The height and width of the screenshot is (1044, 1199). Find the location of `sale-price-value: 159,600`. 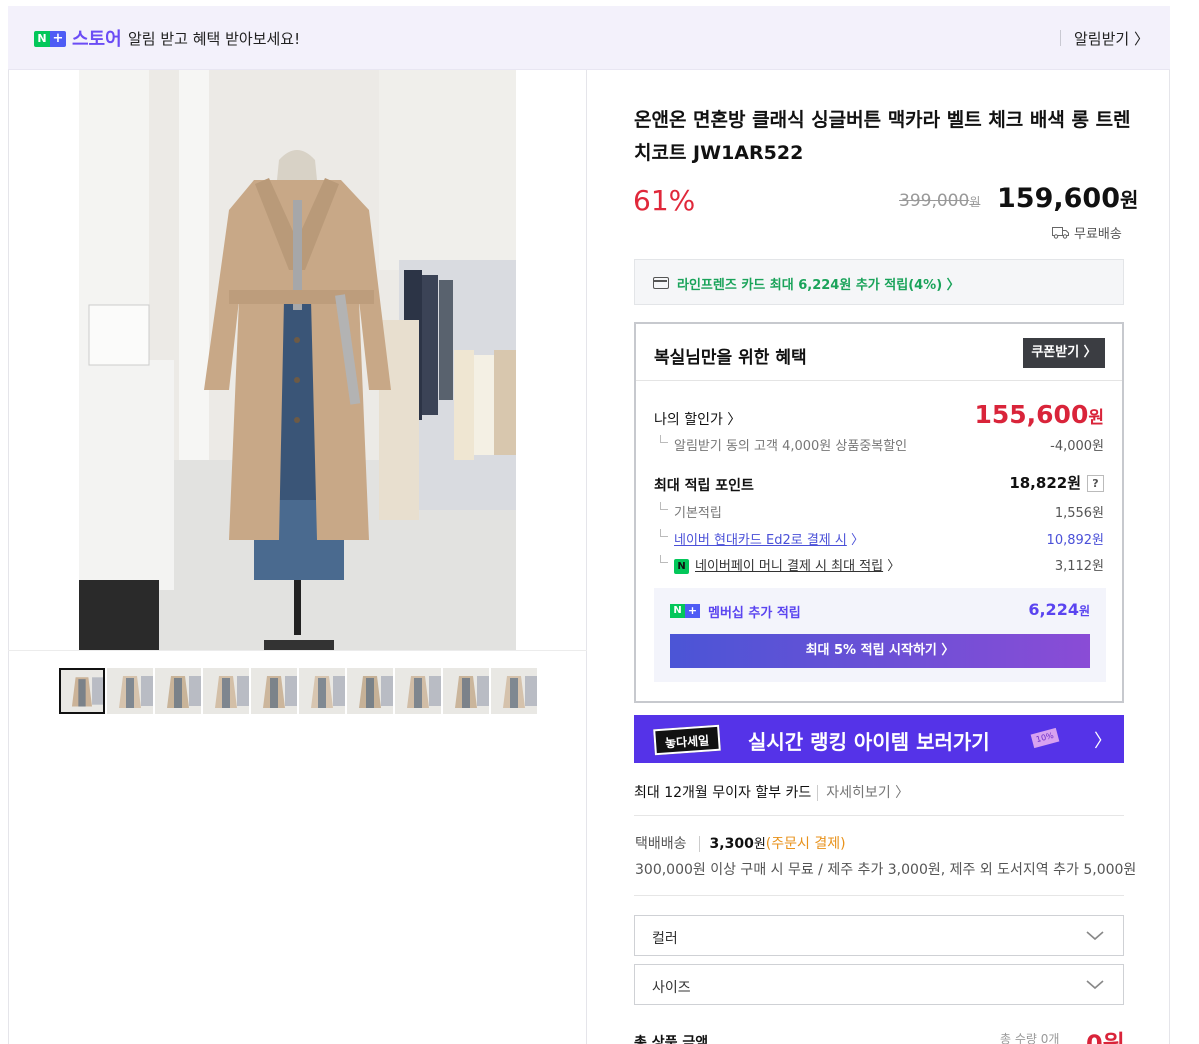

sale-price-value: 159,600 is located at coordinates (1058, 198).